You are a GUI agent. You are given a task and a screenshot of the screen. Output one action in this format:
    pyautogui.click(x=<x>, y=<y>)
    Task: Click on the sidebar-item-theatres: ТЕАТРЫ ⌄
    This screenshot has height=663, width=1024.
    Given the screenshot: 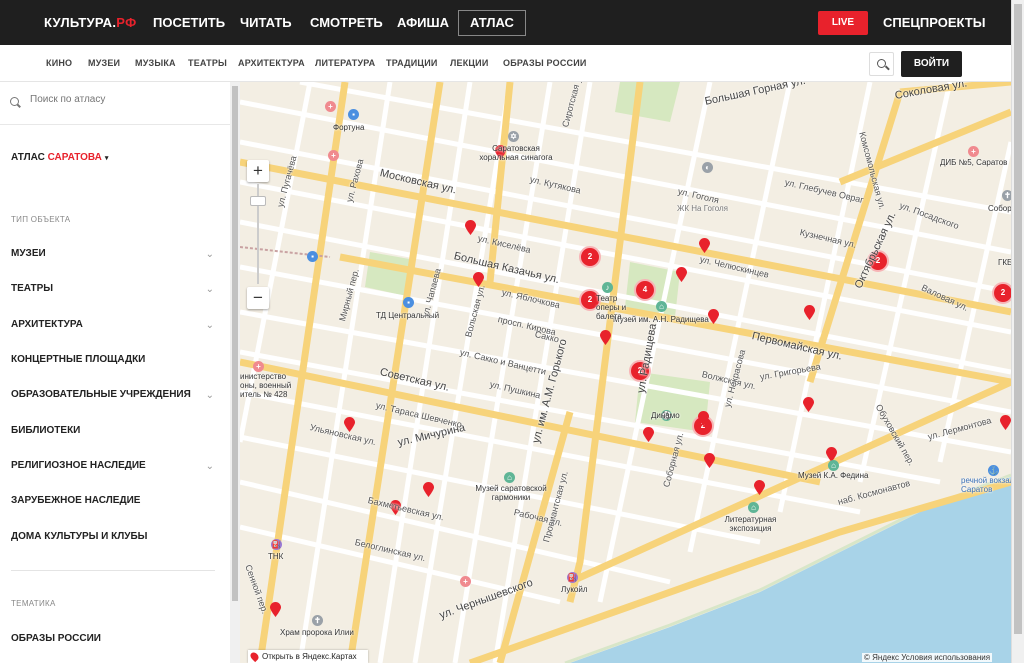 What is the action you would take?
    pyautogui.click(x=113, y=289)
    